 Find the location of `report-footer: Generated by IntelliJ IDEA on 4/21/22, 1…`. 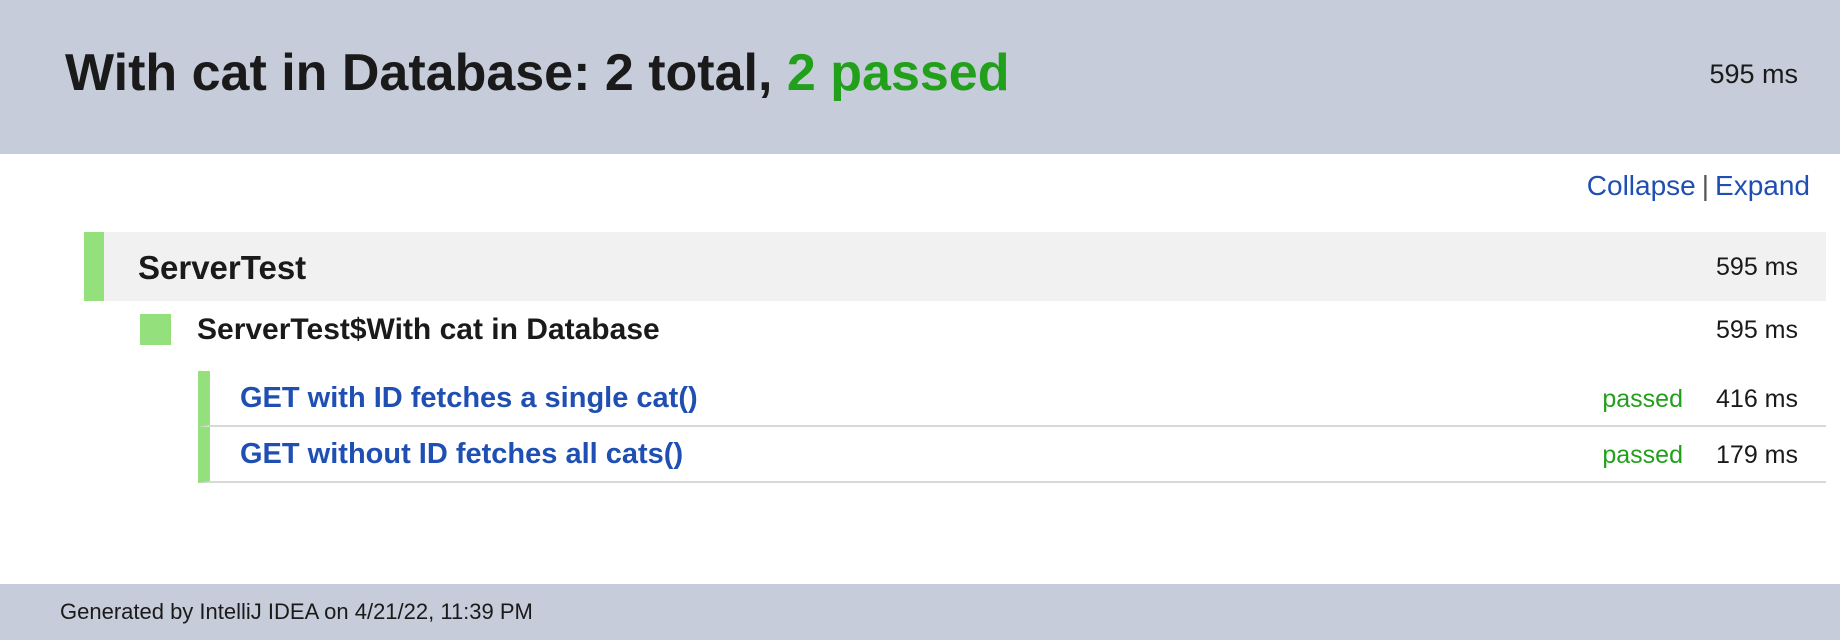

report-footer: Generated by IntelliJ IDEA on 4/21/22, 1… is located at coordinates (920, 612).